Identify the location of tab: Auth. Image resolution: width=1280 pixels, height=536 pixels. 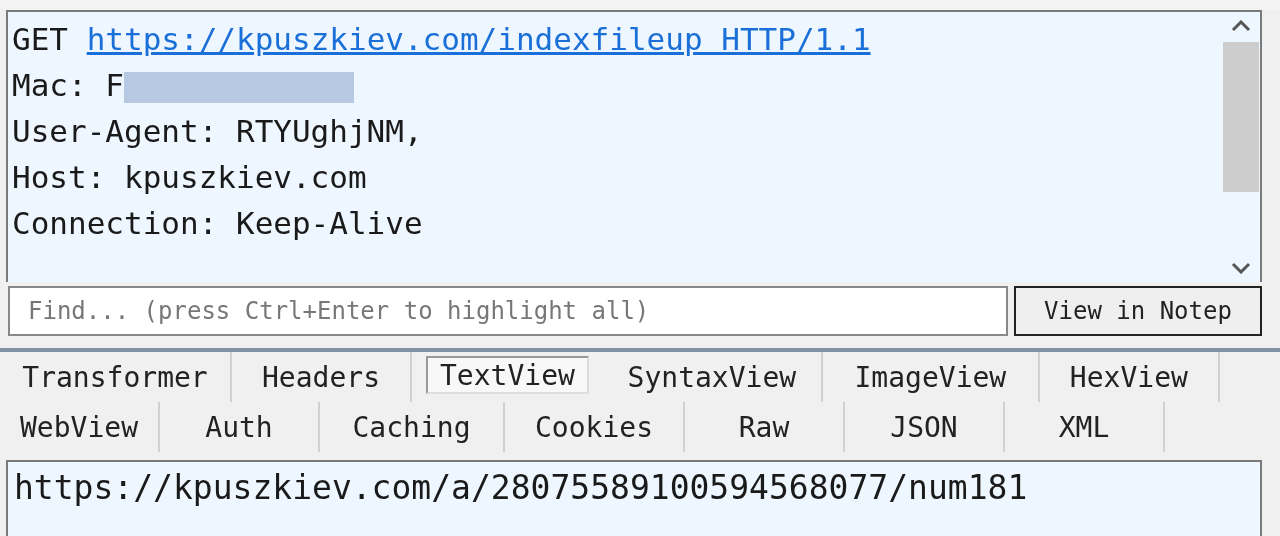
(240, 427).